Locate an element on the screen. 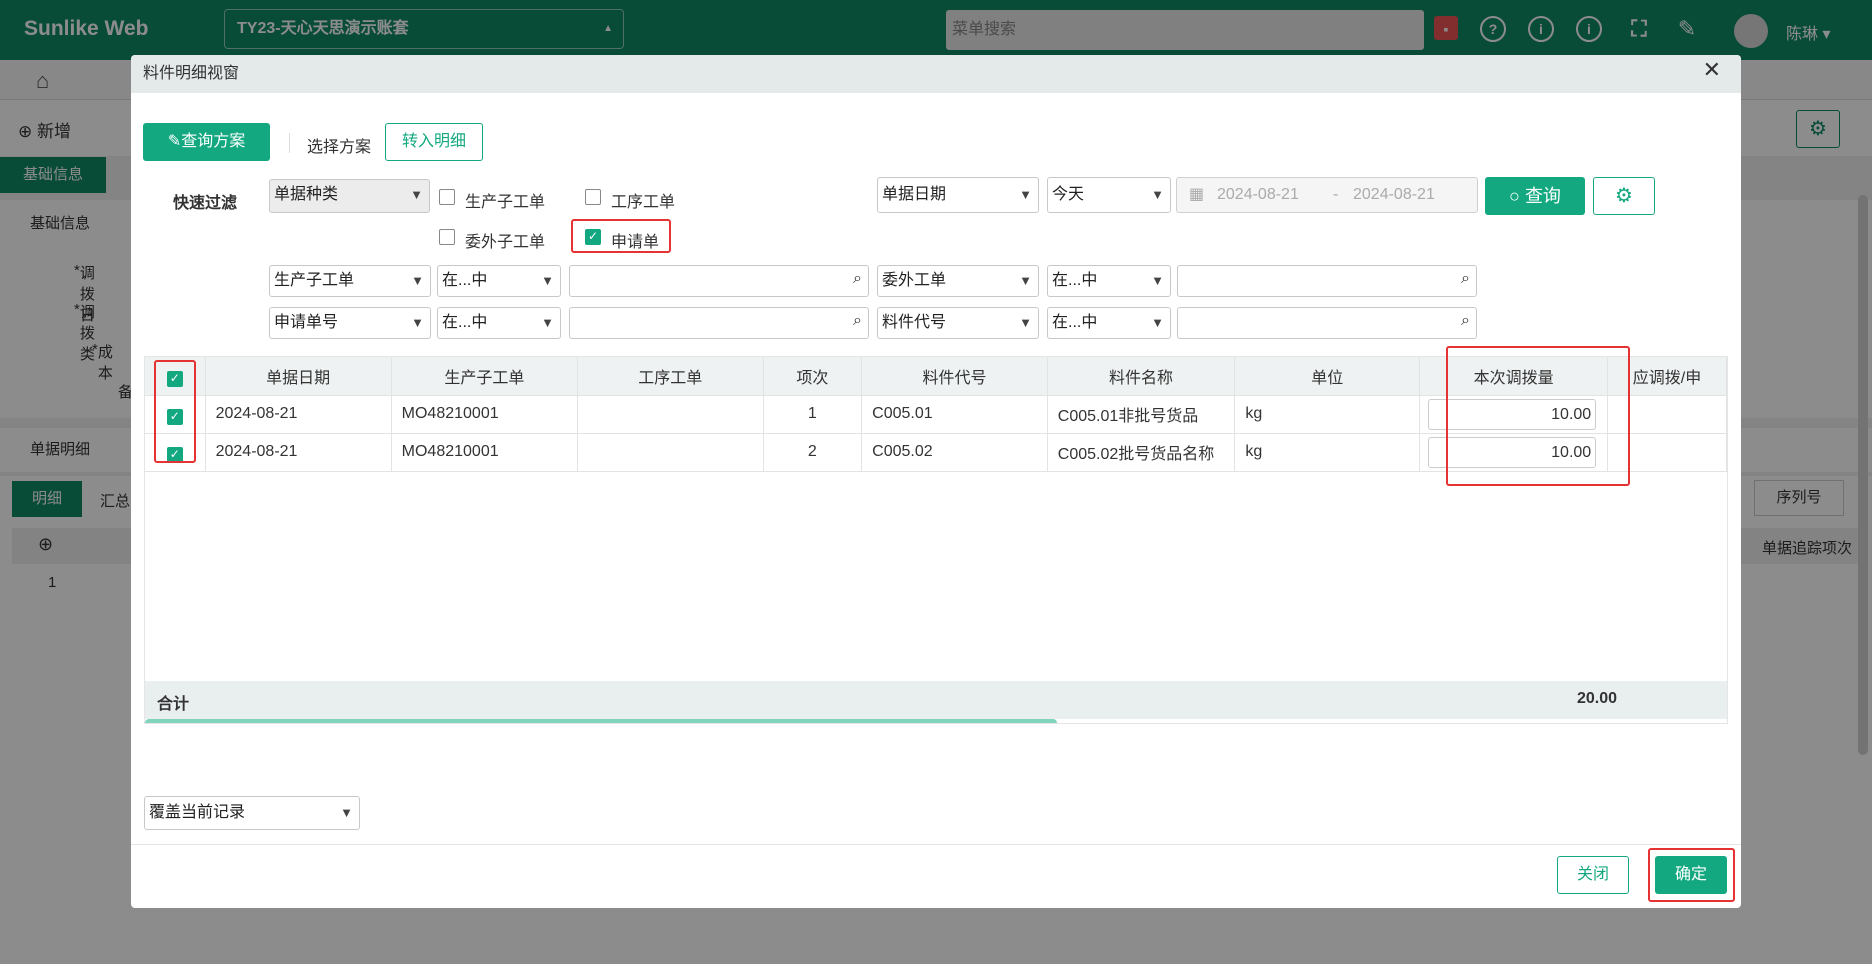  record-mode-value: 覆盖当前记录 is located at coordinates (197, 812).